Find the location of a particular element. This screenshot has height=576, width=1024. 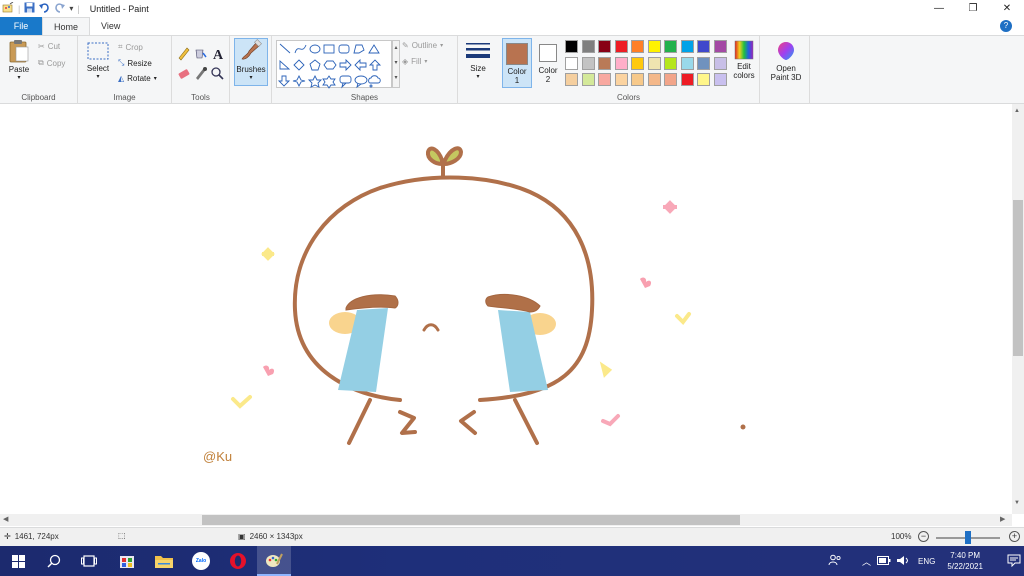

shapes-gallery-scroll: ▴ ▾ ▾ is located at coordinates (396, 64).